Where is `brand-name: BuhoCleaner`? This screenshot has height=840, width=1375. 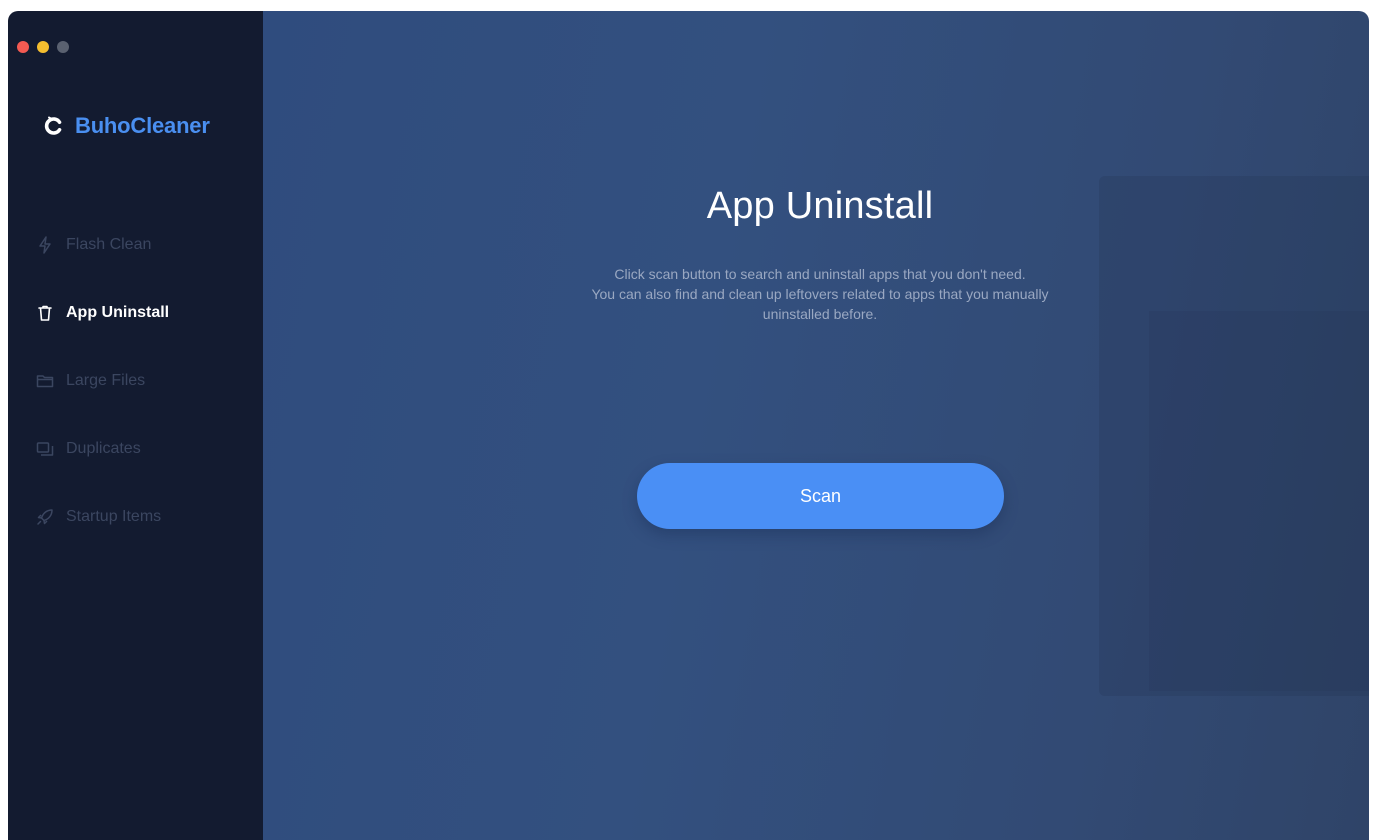
brand-name: BuhoCleaner is located at coordinates (142, 125).